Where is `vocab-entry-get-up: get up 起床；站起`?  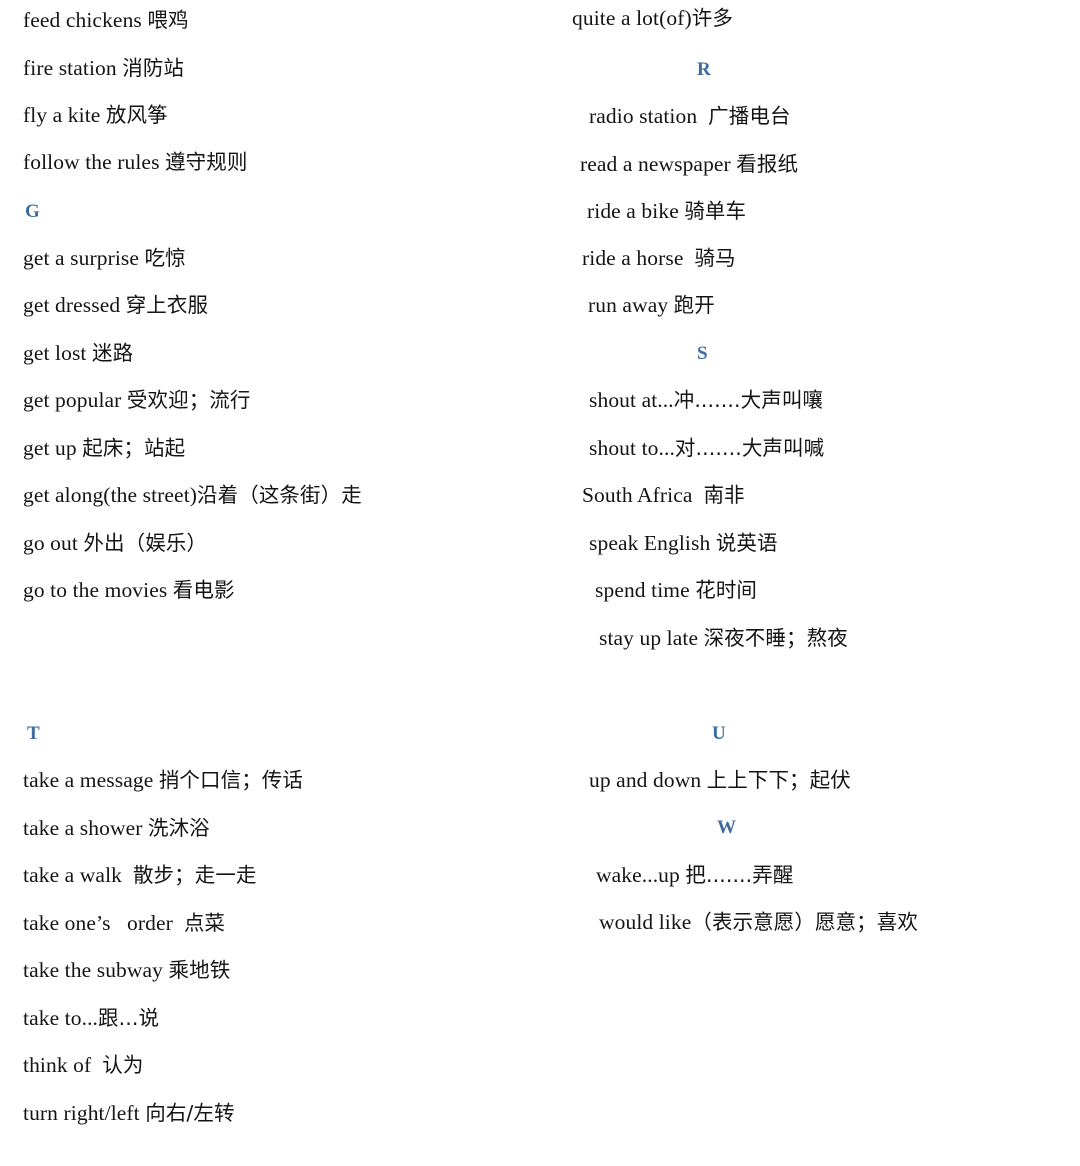
vocab-entry-get-up: get up 起床；站起 is located at coordinates (104, 448).